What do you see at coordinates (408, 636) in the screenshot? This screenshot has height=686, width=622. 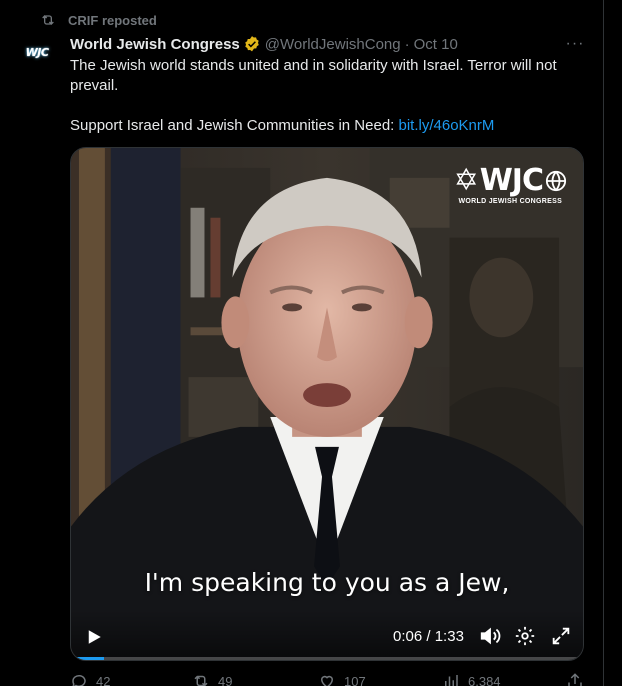 I see `current-time: 0:06` at bounding box center [408, 636].